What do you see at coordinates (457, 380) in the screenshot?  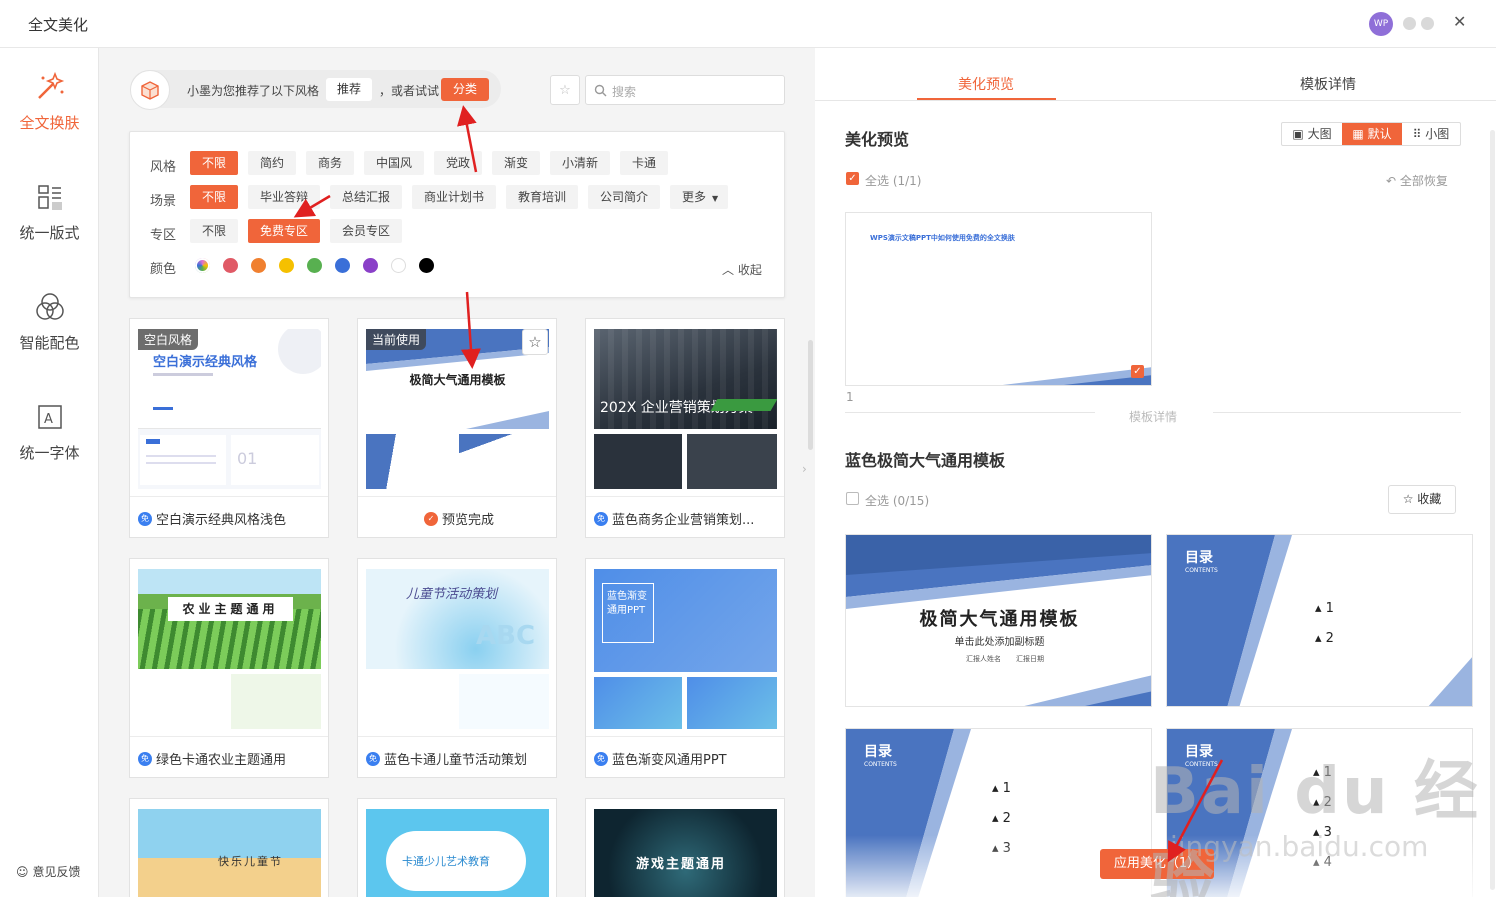 I see `thumb-title: 极简大气通用模板` at bounding box center [457, 380].